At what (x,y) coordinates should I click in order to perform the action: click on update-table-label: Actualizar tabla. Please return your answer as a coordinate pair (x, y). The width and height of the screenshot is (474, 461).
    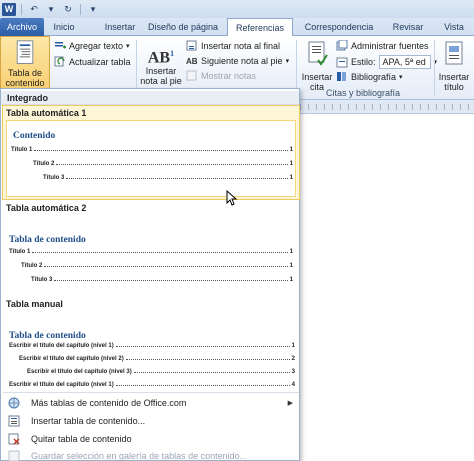
    Looking at the image, I should click on (100, 61).